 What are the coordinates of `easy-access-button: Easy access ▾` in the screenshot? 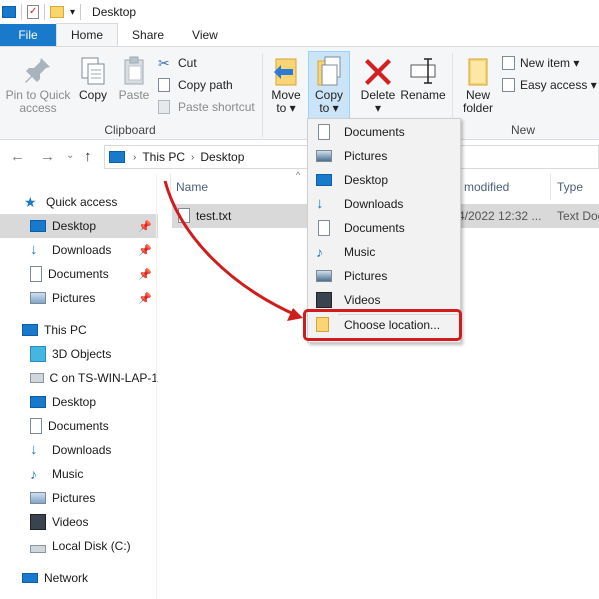 It's located at (549, 85).